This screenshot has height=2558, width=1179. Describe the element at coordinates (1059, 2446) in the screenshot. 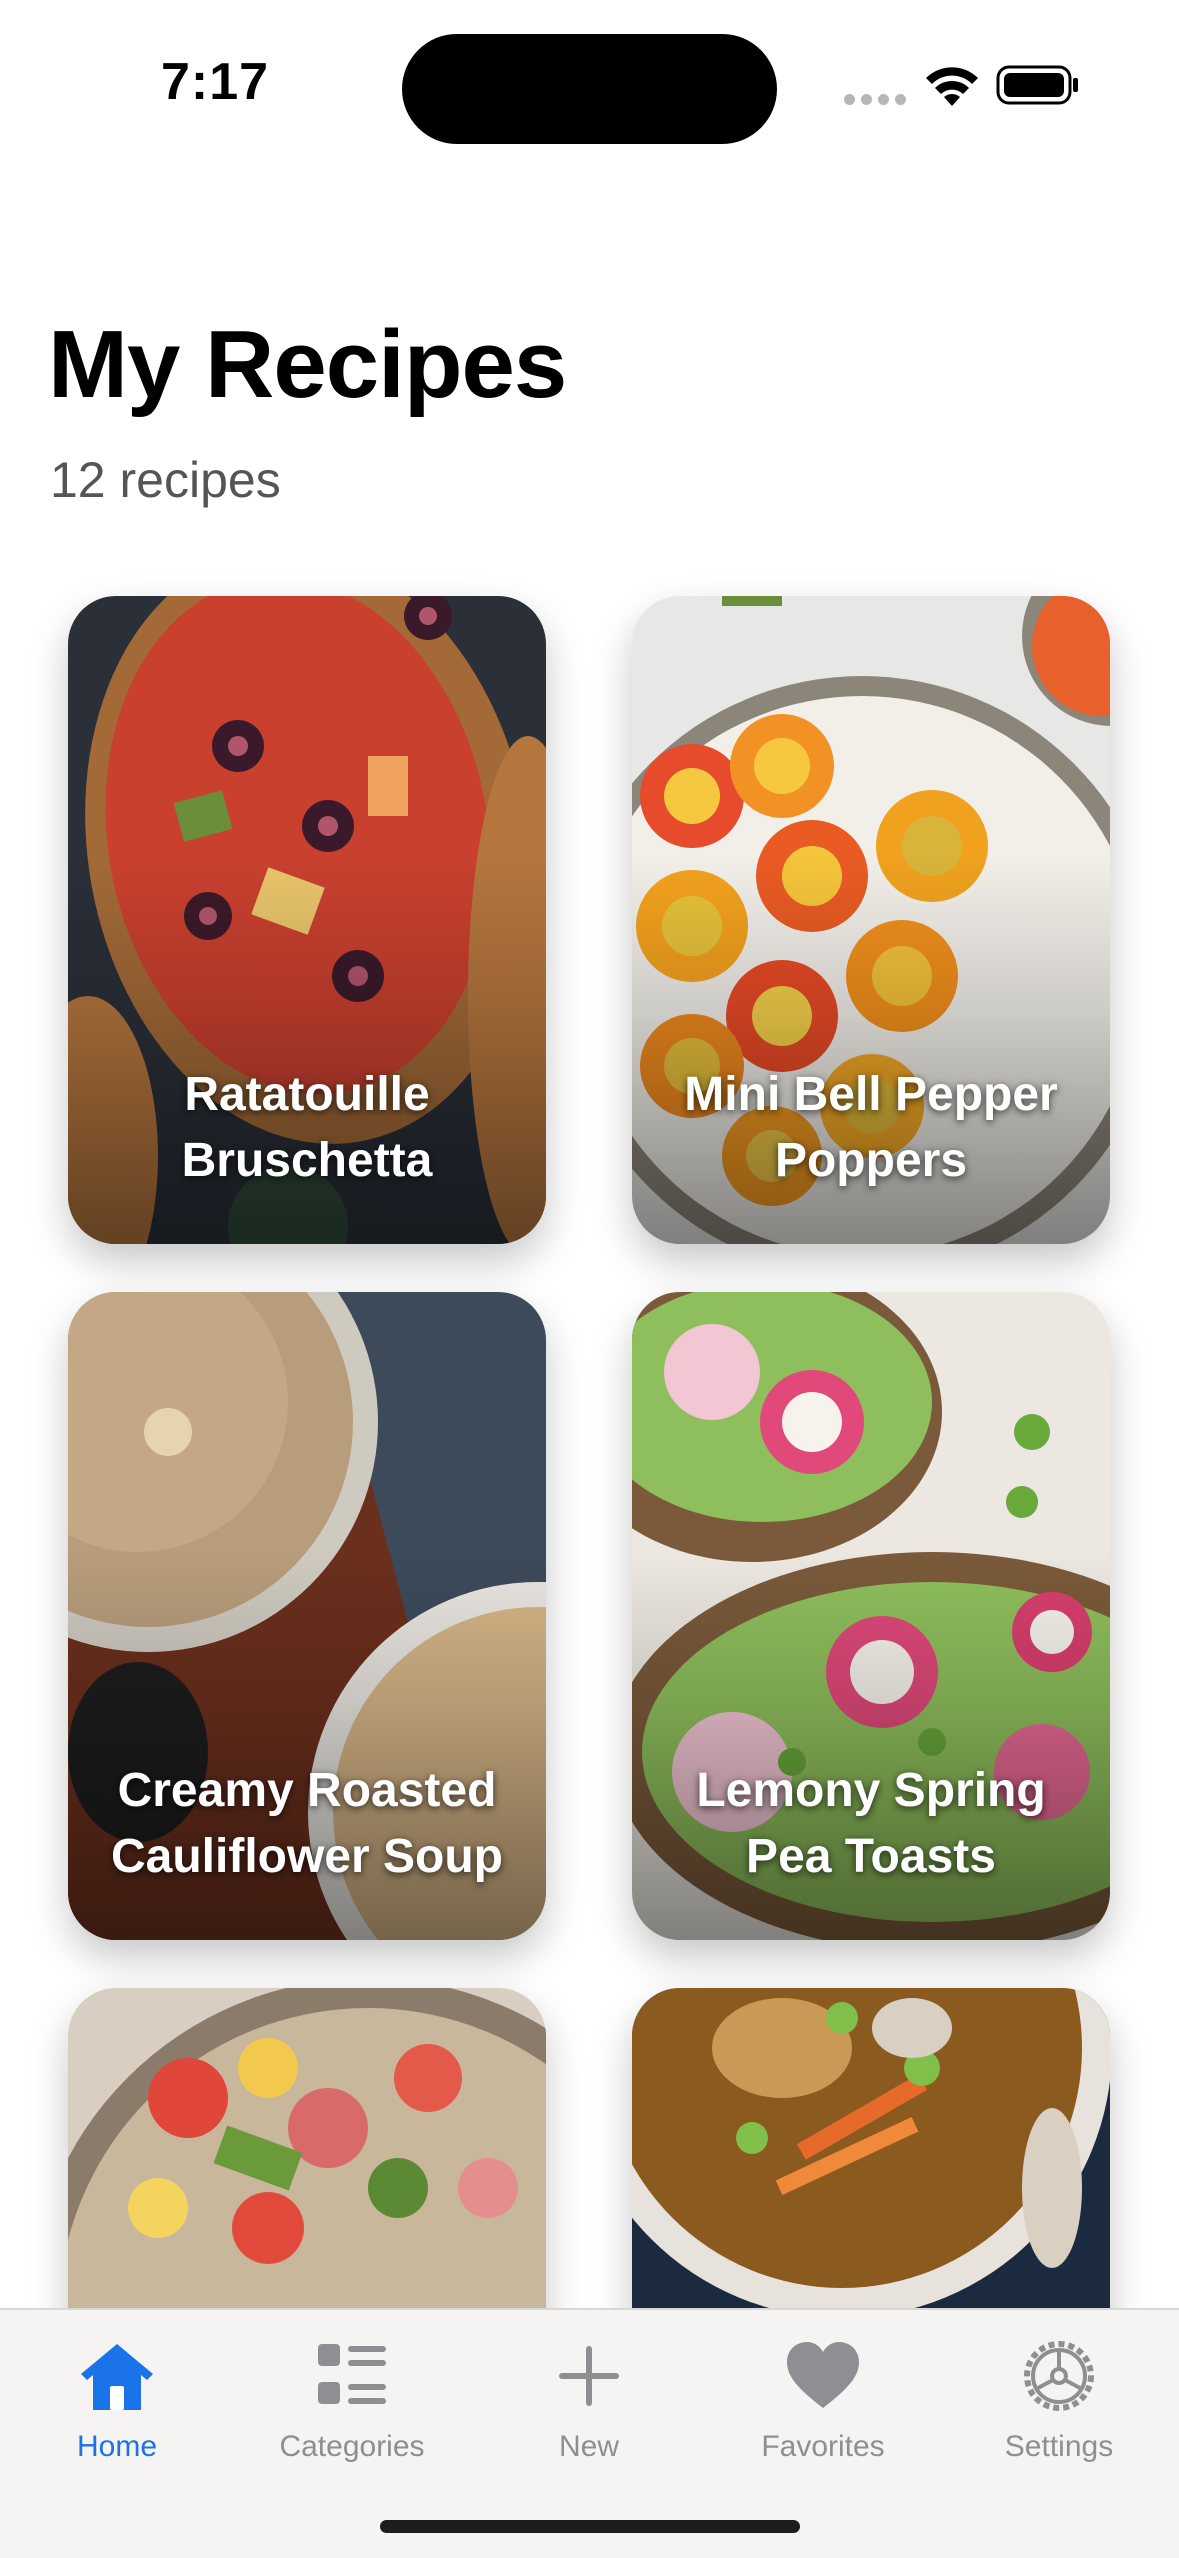

I see `tab-label: Settings` at that location.